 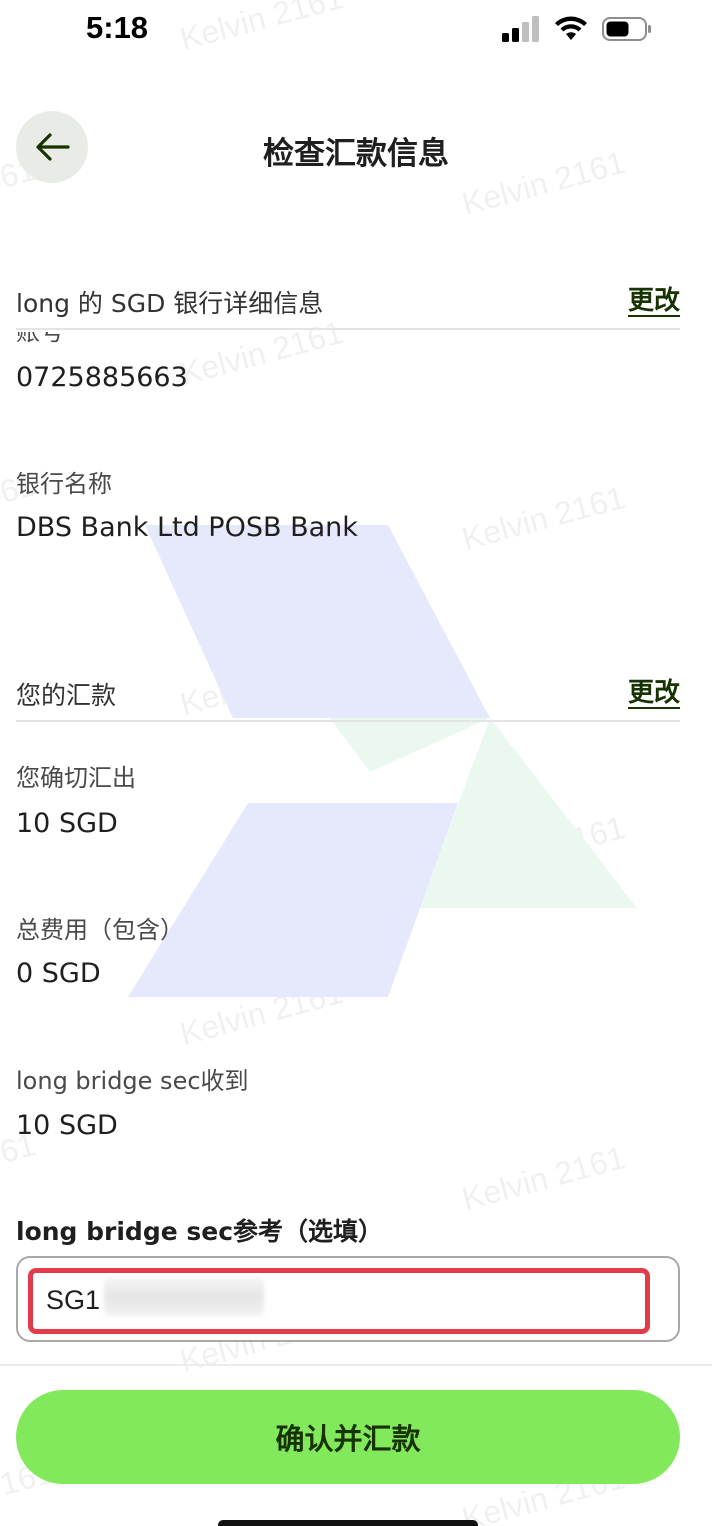 I want to click on reference-field, so click(x=348, y=1299).